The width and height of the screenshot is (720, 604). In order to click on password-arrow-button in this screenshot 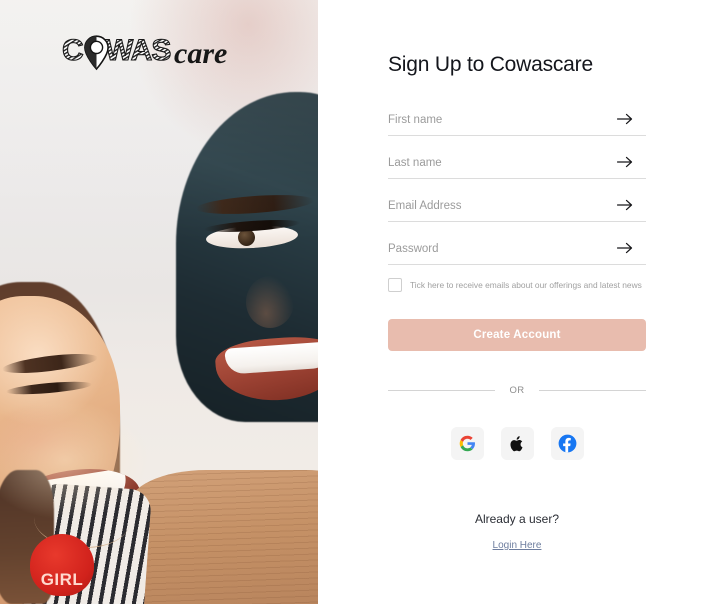, I will do `click(625, 248)`.